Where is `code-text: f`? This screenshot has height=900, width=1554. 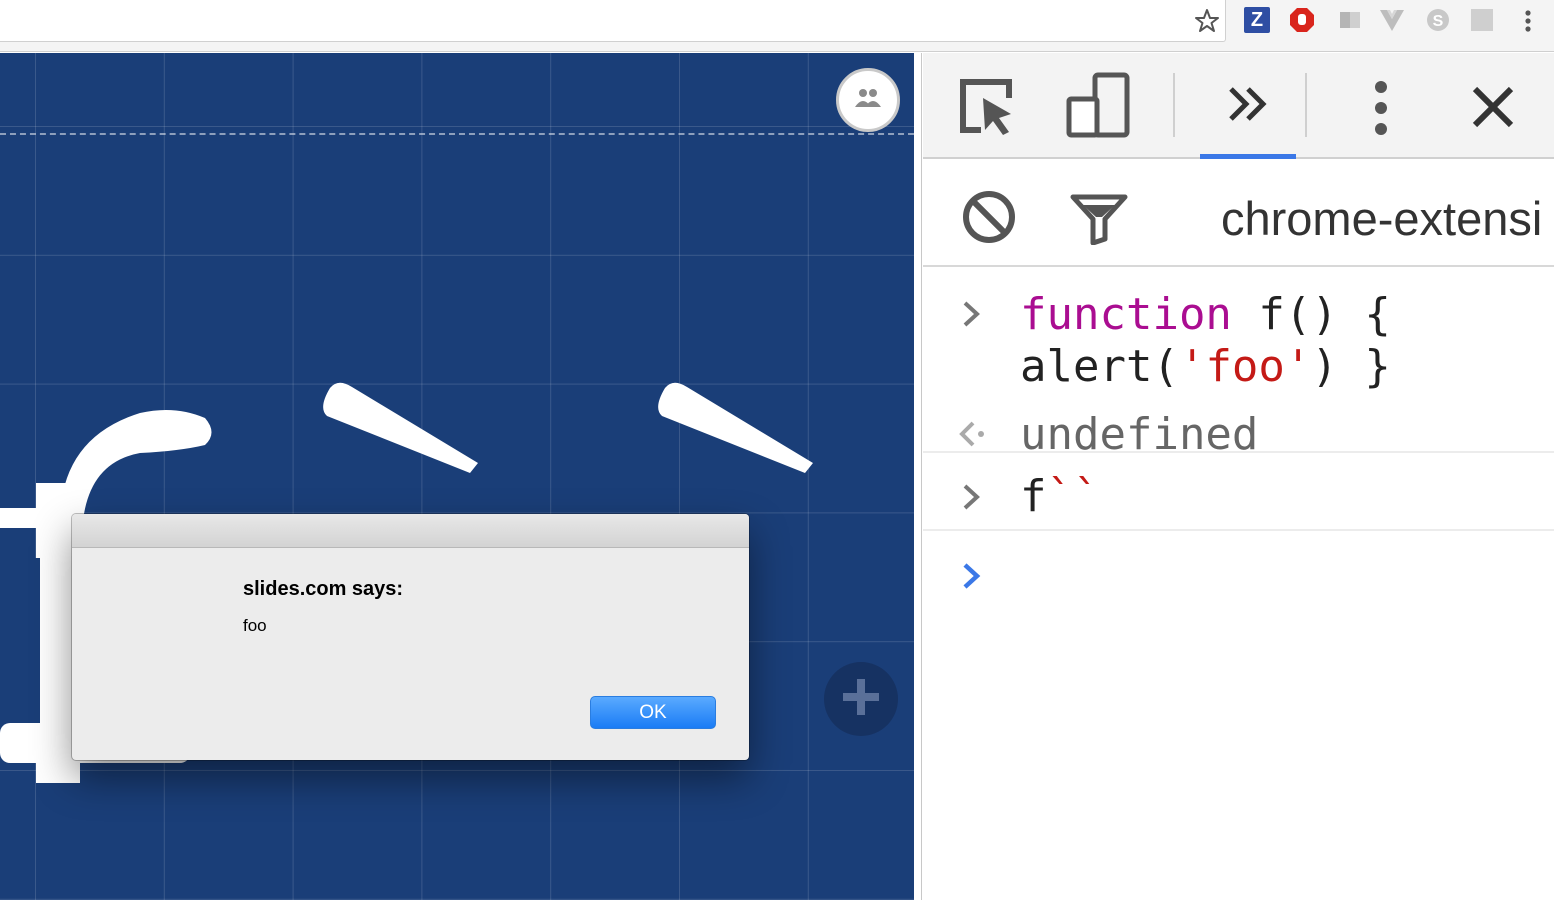
code-text: f is located at coordinates (1033, 496).